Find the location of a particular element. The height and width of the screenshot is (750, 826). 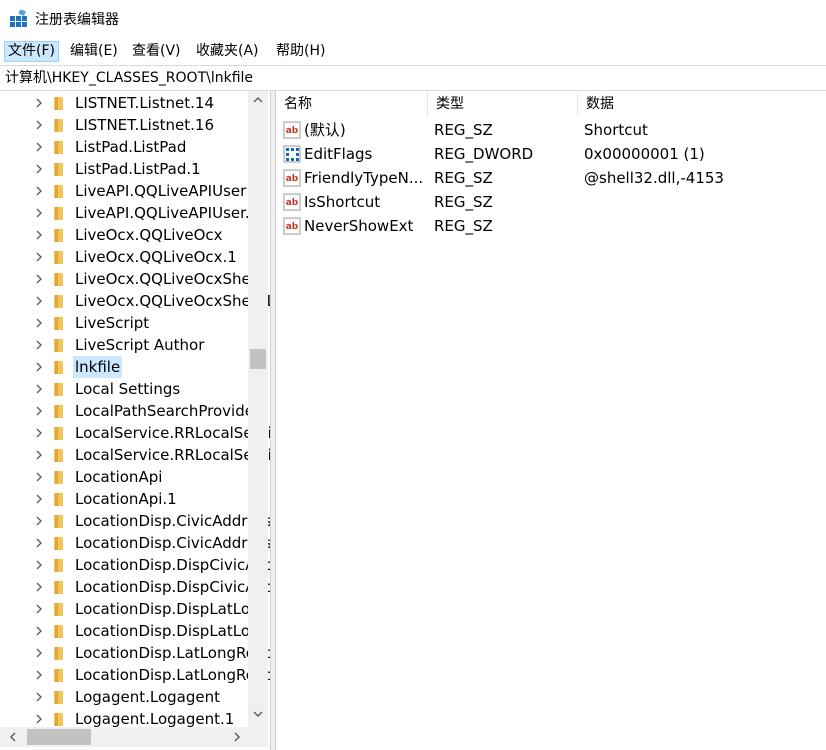

scroll-up-icon is located at coordinates (258, 100).